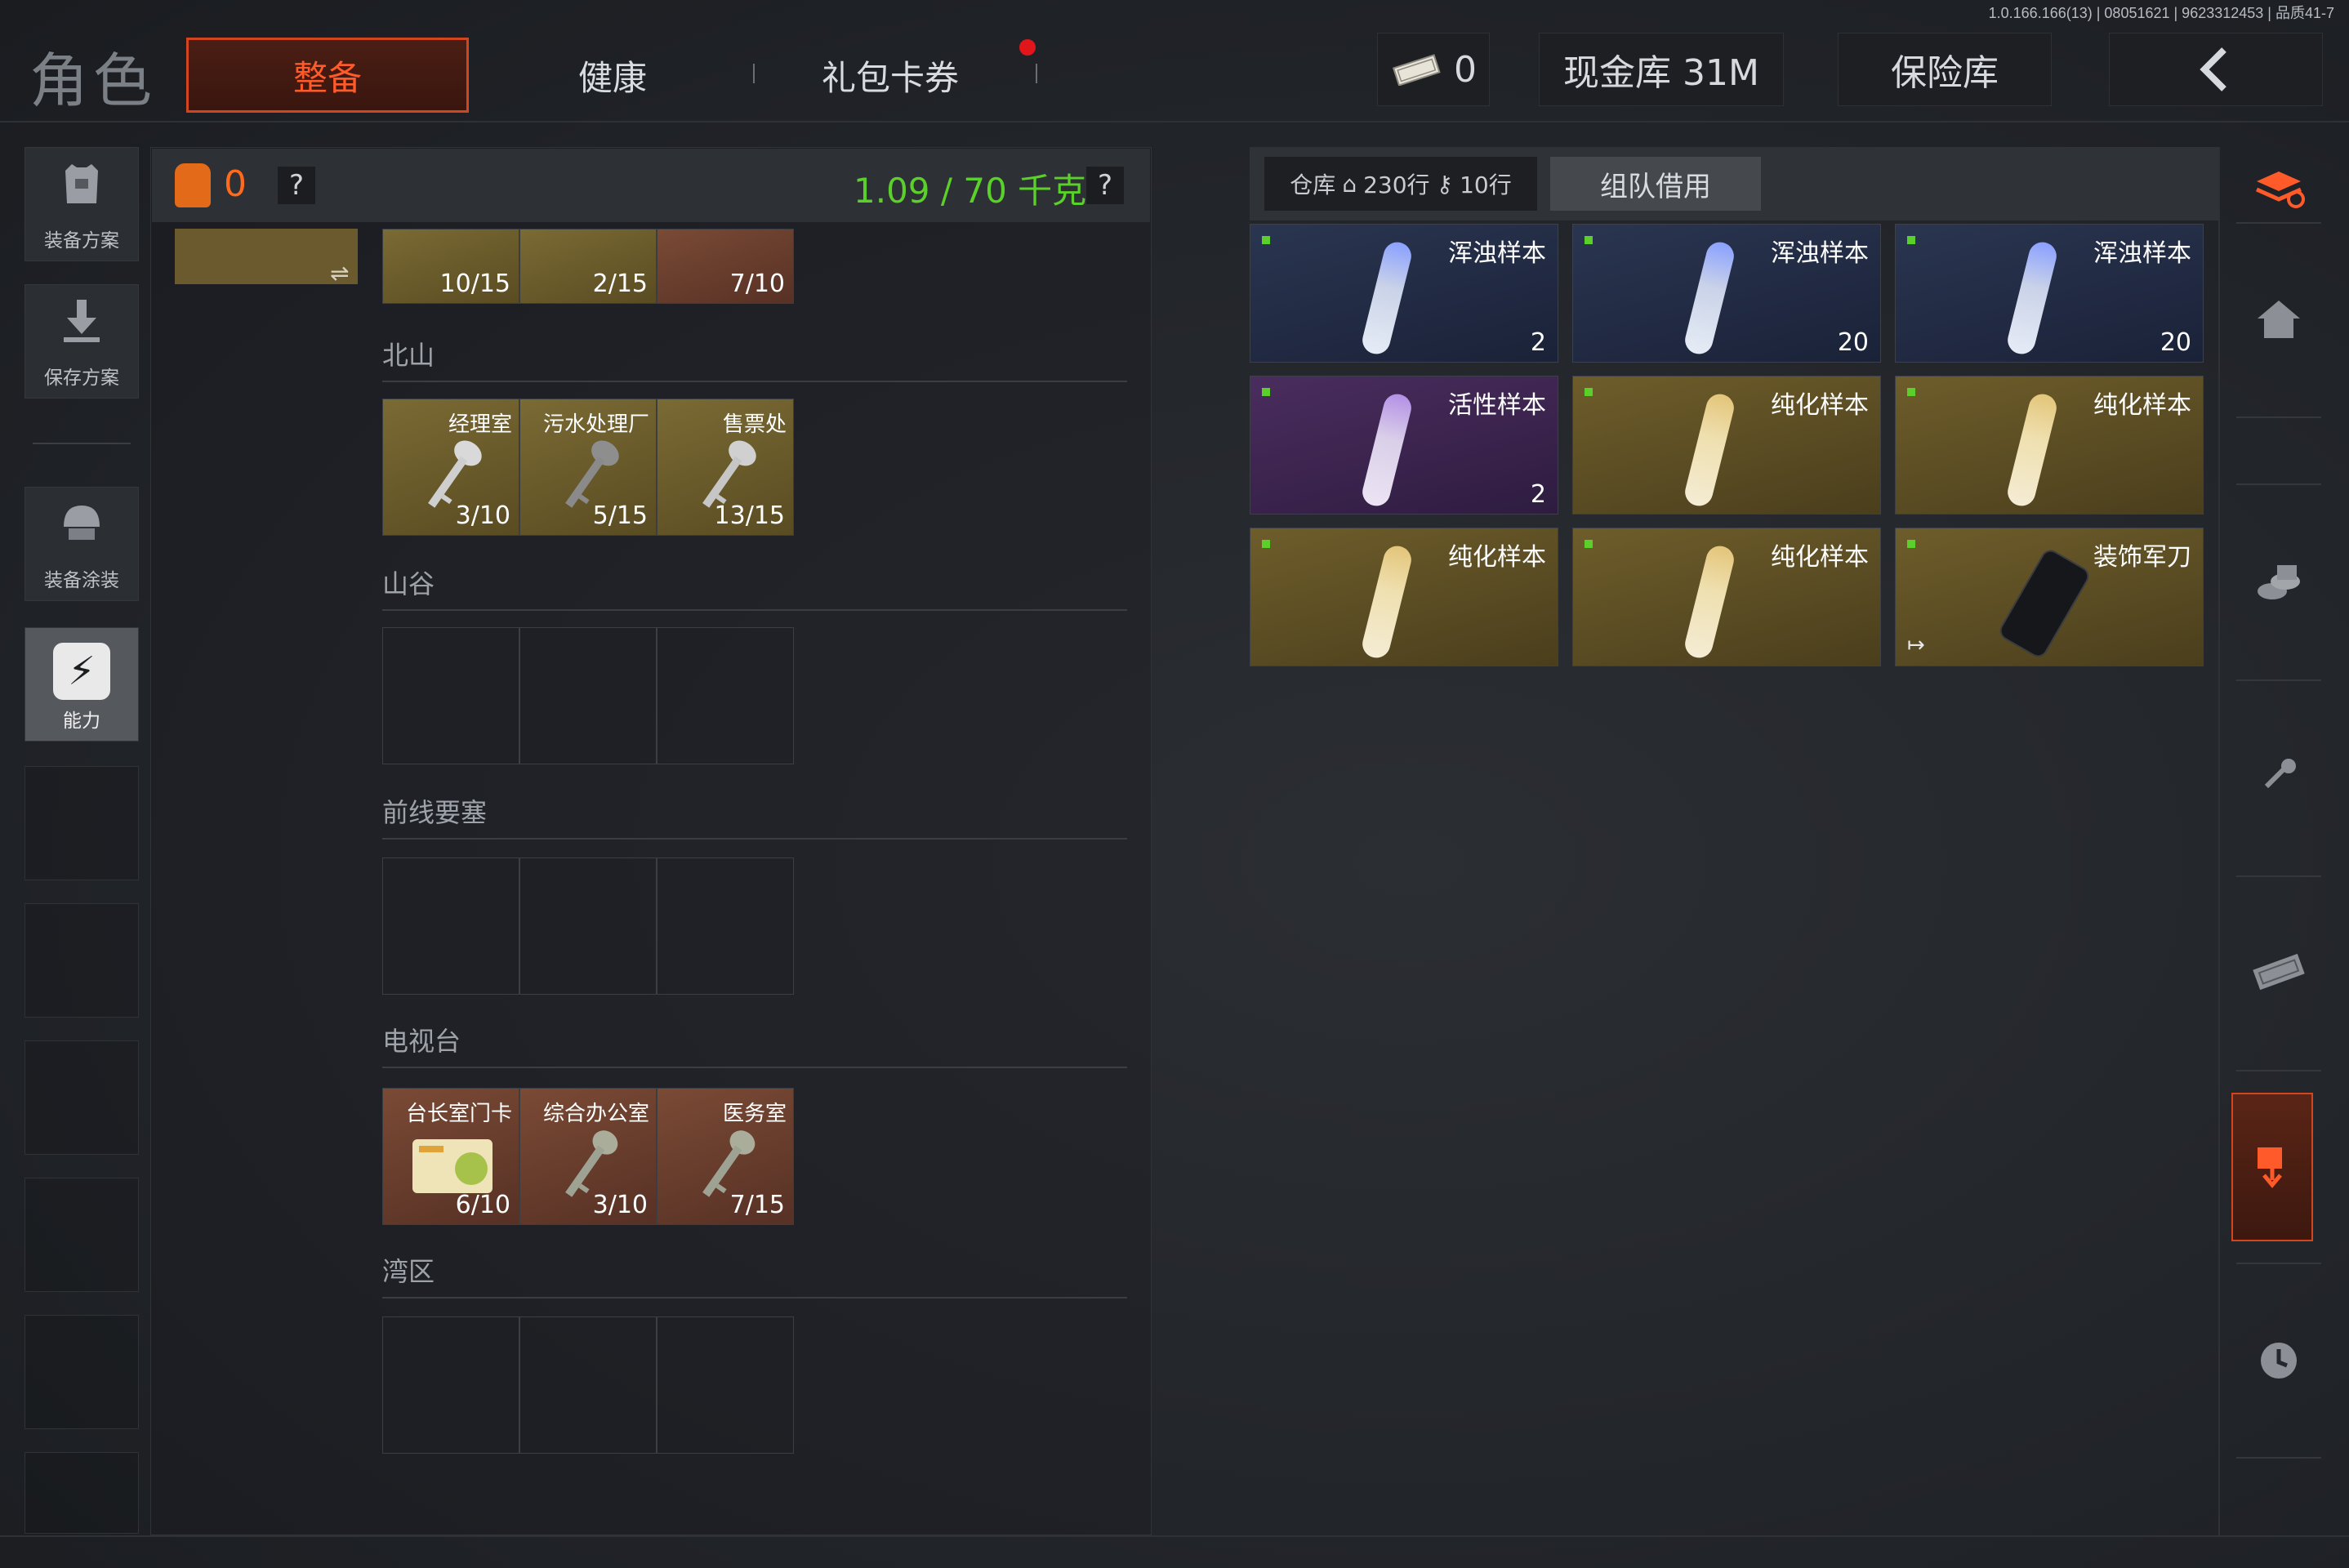 Image resolution: width=2349 pixels, height=1568 pixels. I want to click on keys-button, so click(2279, 777).